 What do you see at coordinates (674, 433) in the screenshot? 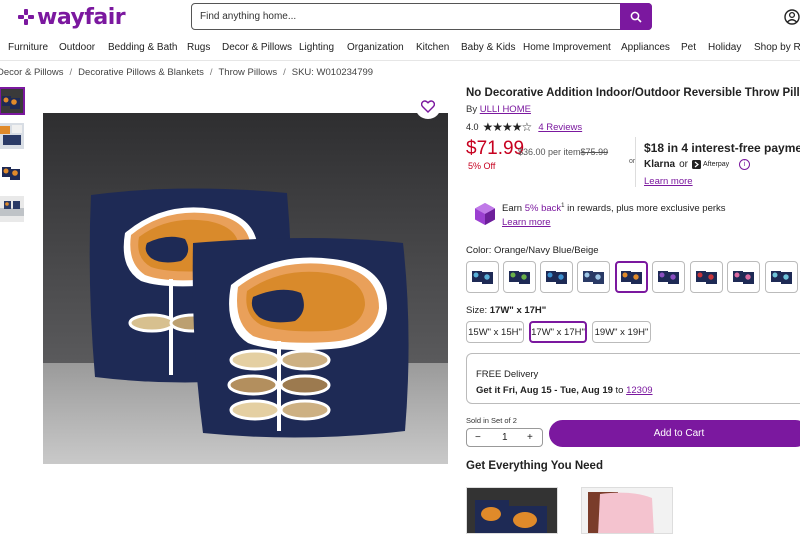
I see `add-to-cart-button: Add to Cart` at bounding box center [674, 433].